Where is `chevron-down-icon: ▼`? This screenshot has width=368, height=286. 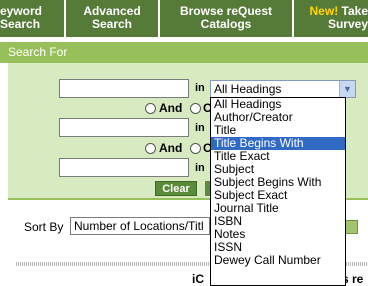 chevron-down-icon: ▼ is located at coordinates (347, 89).